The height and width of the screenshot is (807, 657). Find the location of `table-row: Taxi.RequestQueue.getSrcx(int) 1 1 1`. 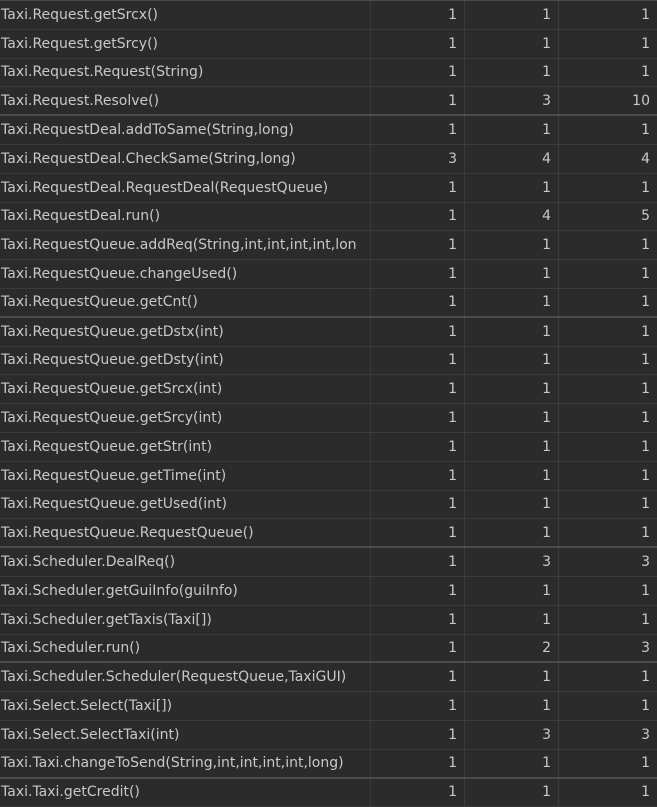

table-row: Taxi.RequestQueue.getSrcx(int) 1 1 1 is located at coordinates (328, 390).